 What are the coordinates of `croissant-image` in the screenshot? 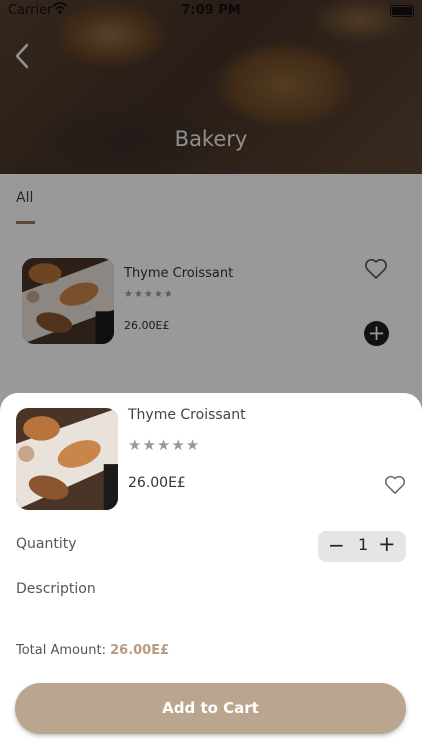 It's located at (67, 459).